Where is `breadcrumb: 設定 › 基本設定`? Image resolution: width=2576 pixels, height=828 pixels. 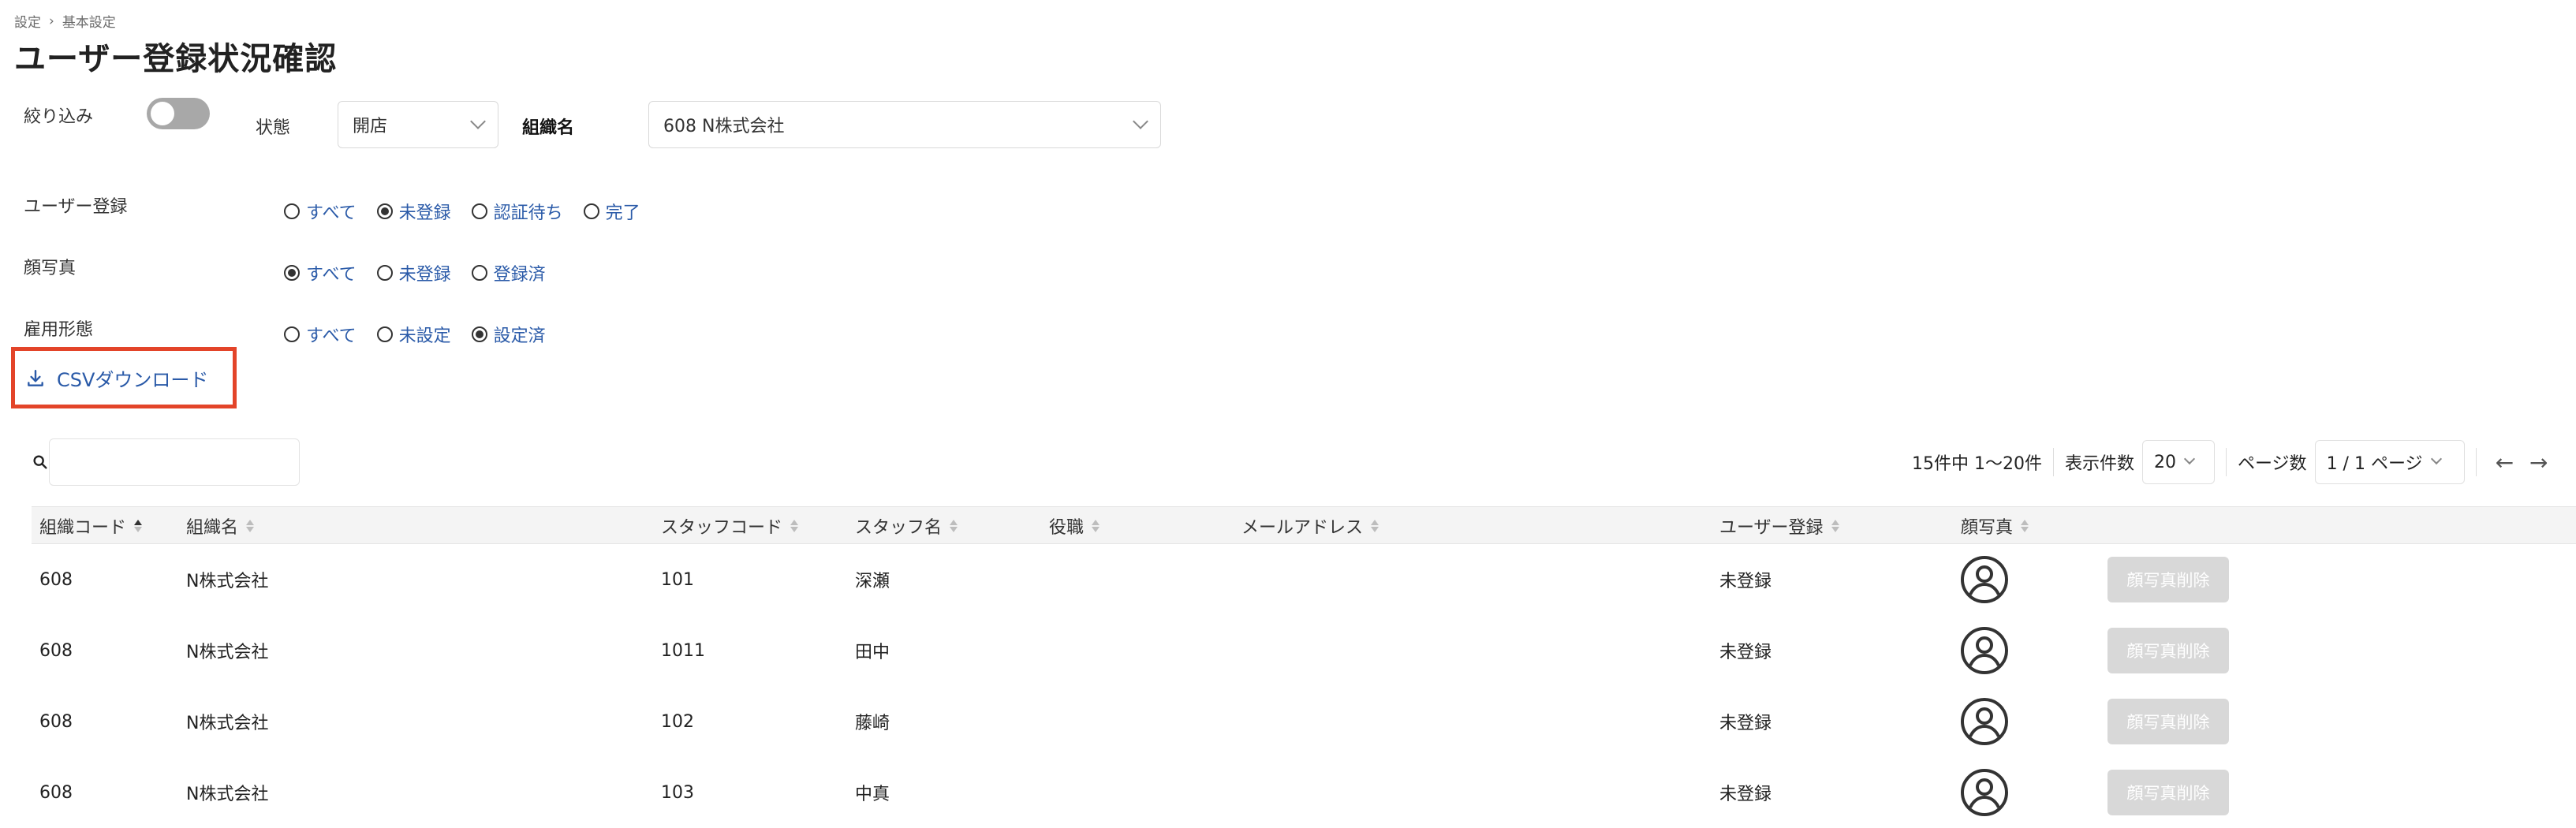
breadcrumb: 設定 › 基本設定 is located at coordinates (65, 22).